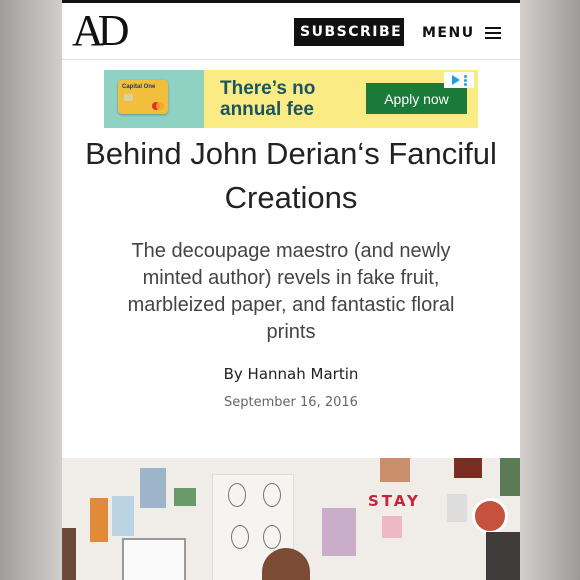 The image size is (580, 580). I want to click on ad-choices-icon, so click(455, 80).